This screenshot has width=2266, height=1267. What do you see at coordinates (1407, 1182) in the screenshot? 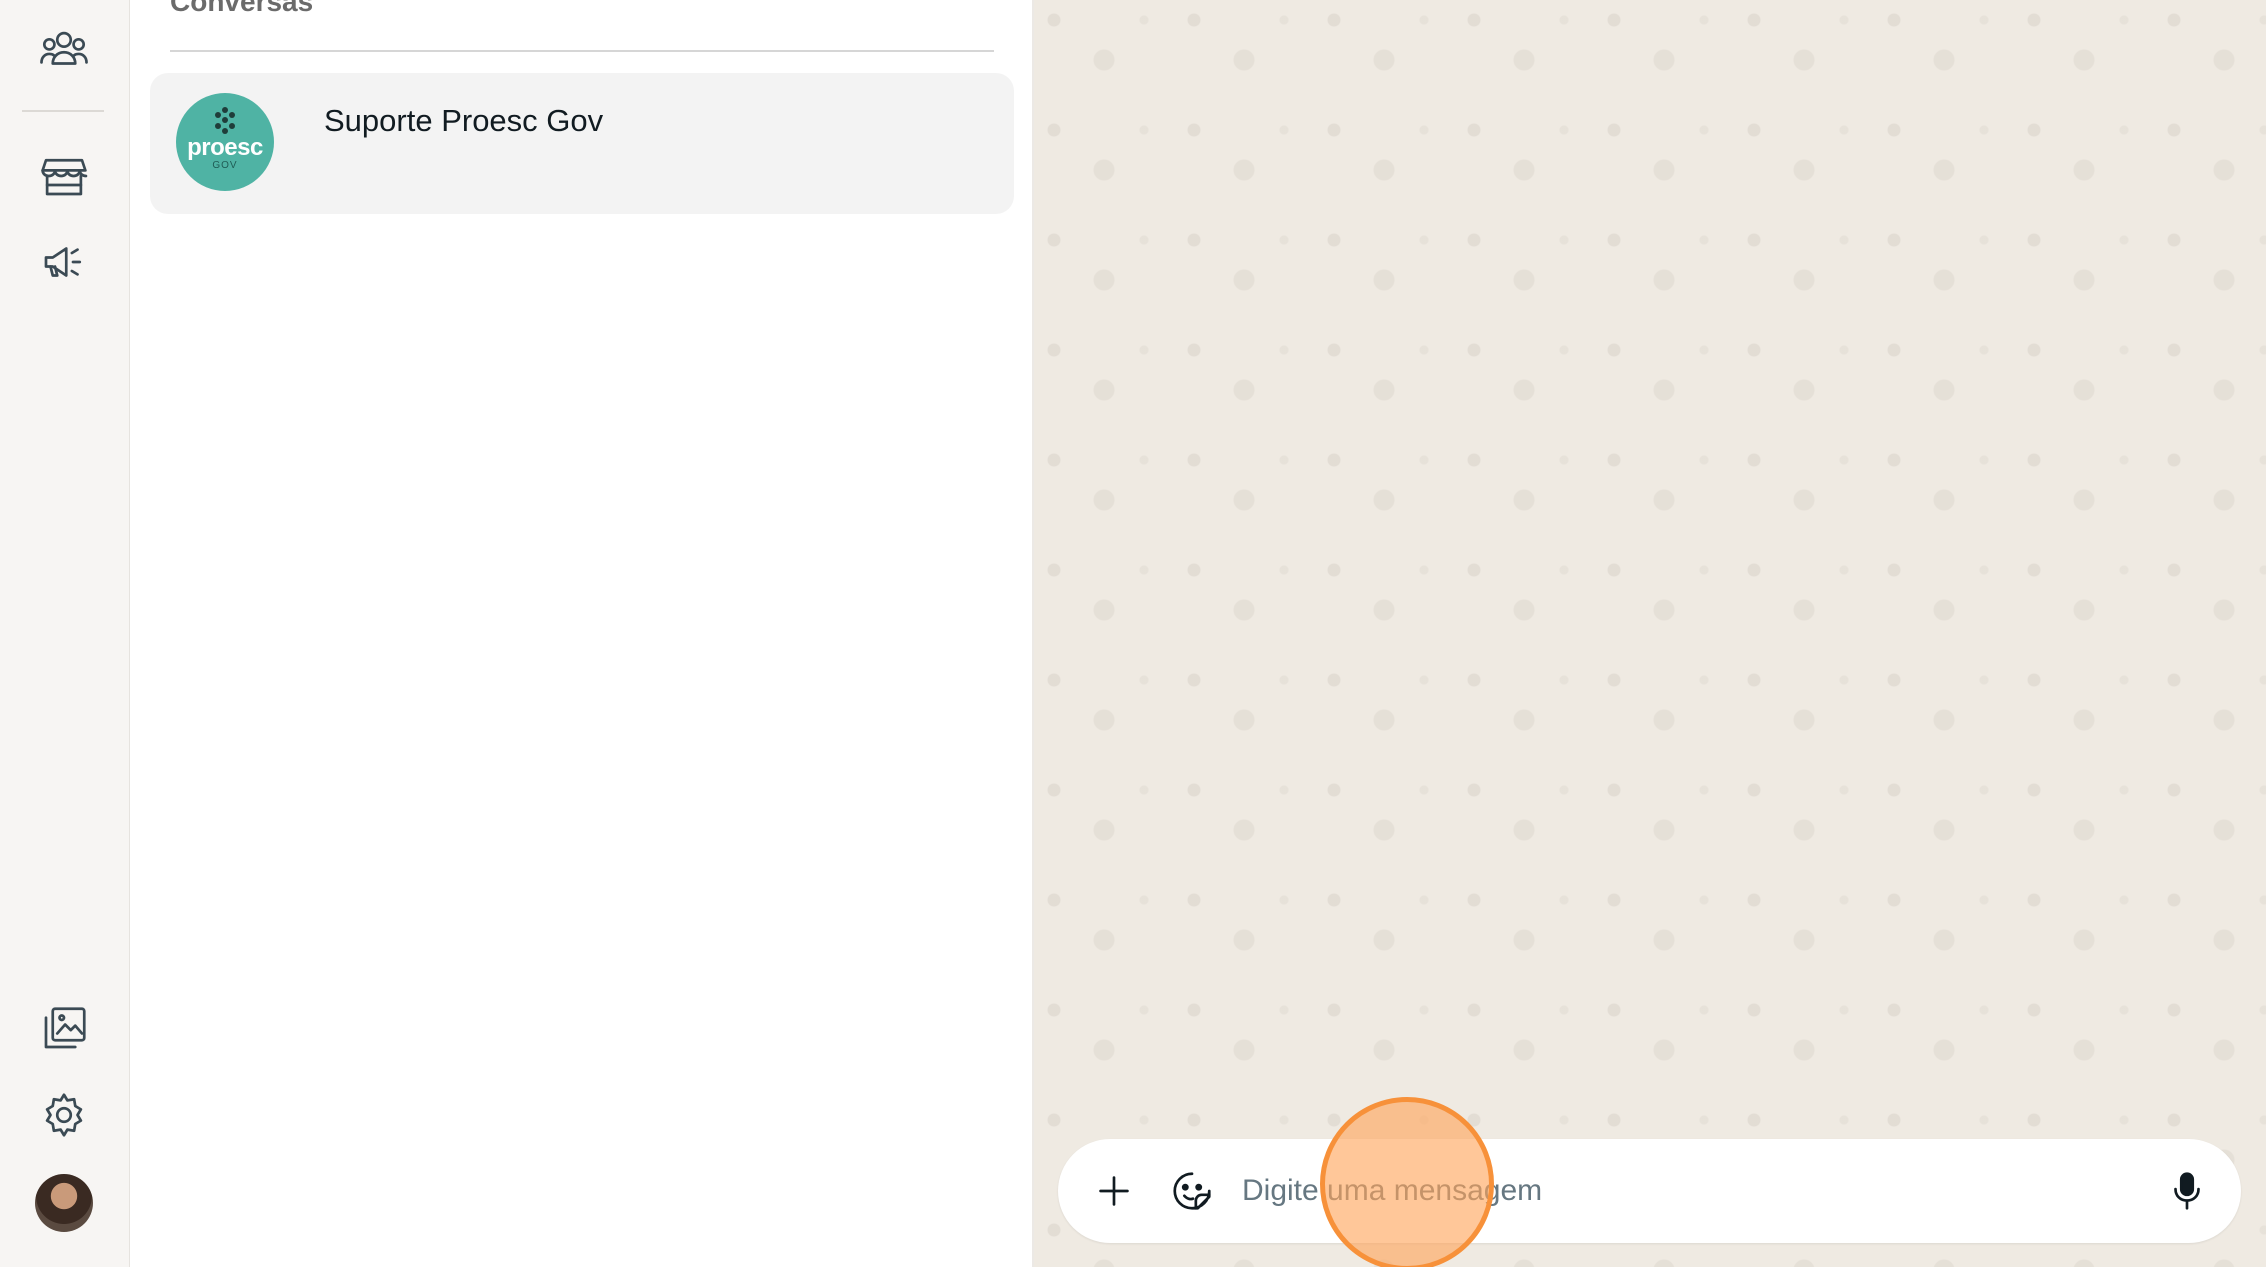
I see `click-indicator` at bounding box center [1407, 1182].